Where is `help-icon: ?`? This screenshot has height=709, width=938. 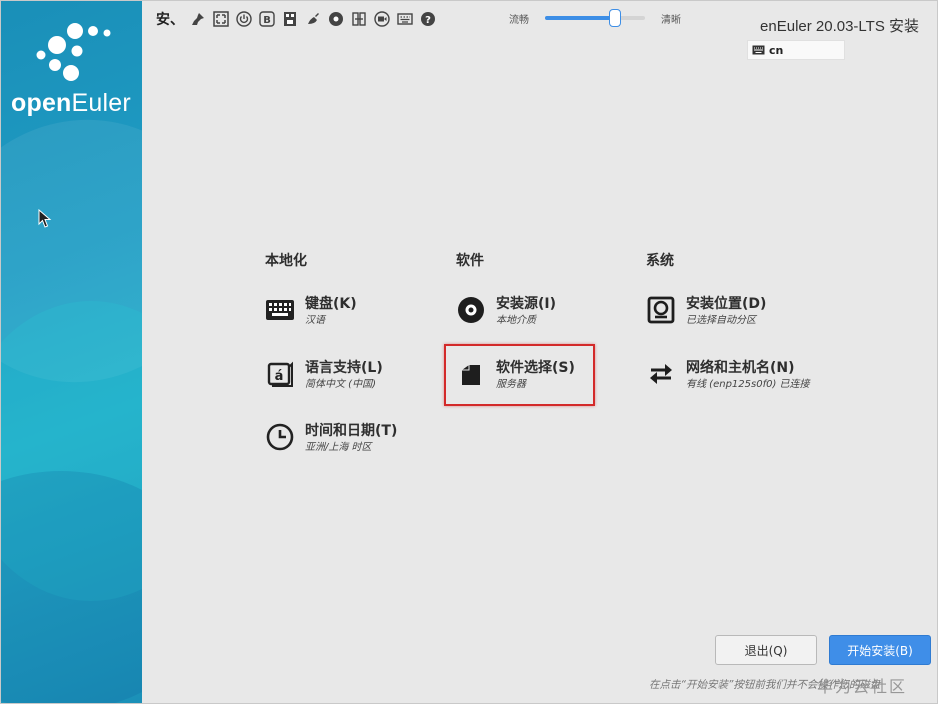 help-icon: ? is located at coordinates (428, 19).